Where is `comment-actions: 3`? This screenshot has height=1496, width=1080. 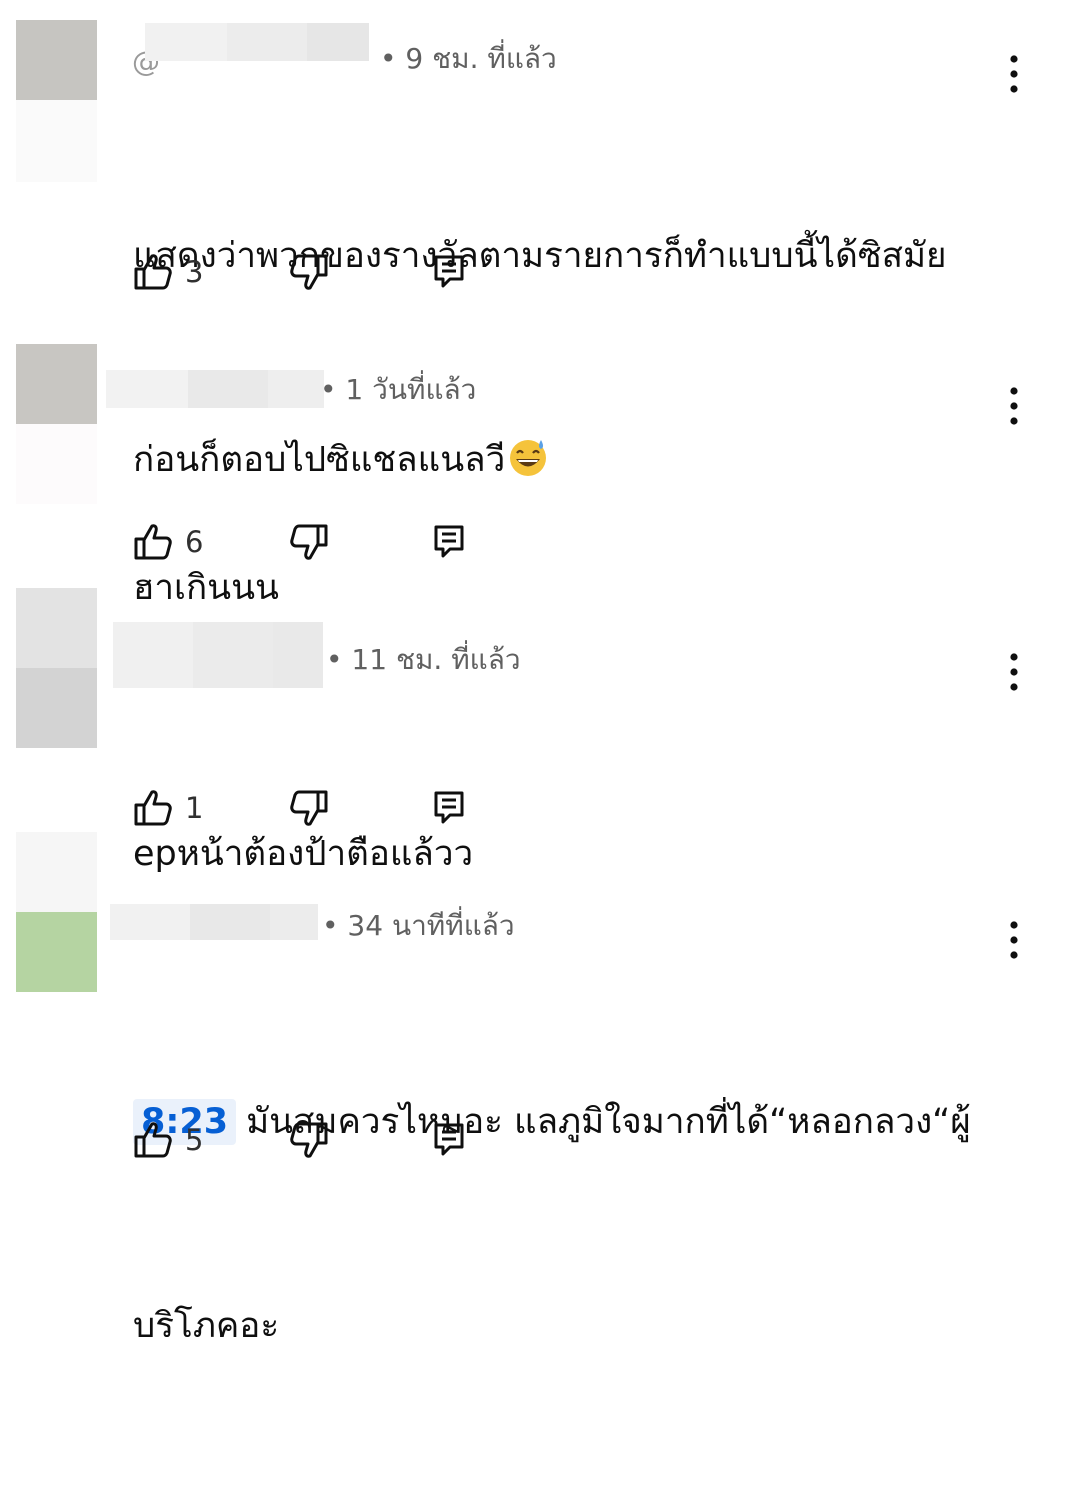
comment-actions: 3 is located at coordinates (313, 272).